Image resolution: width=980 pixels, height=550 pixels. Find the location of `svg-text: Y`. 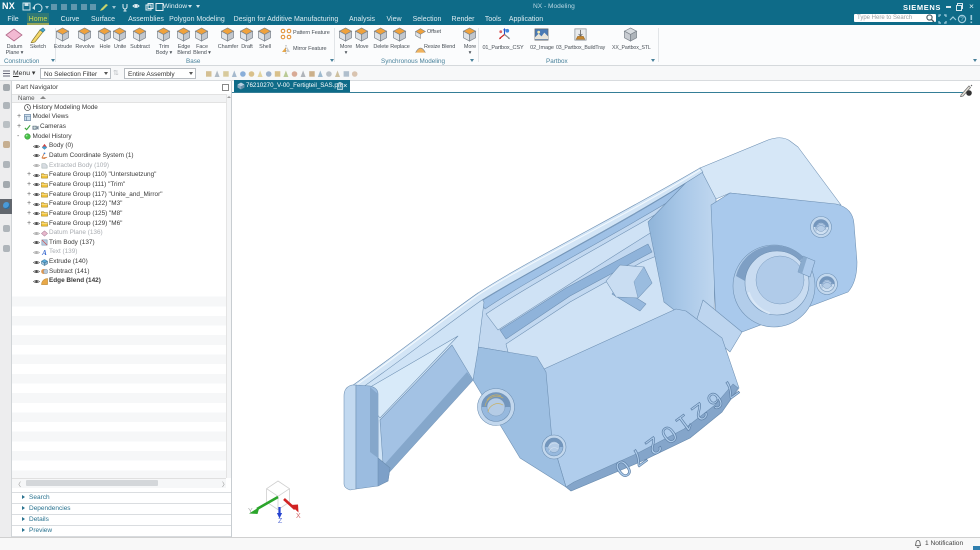

svg-text: Y is located at coordinates (250, 511).